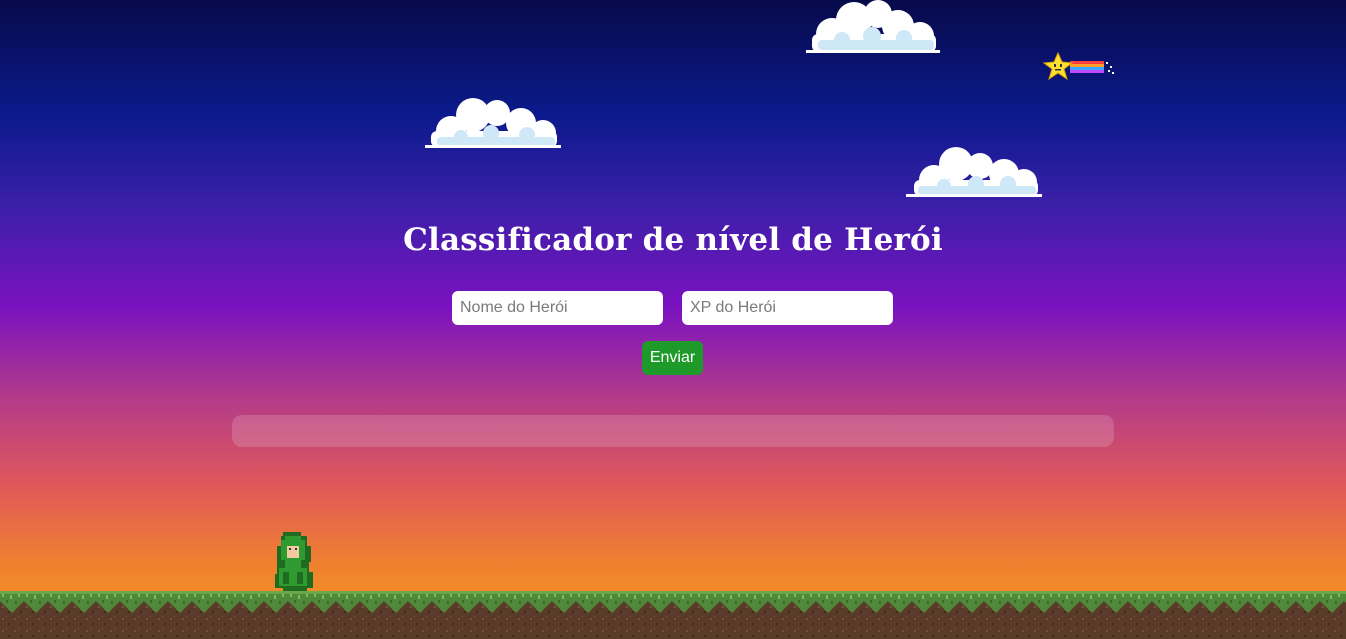 Image resolution: width=1346 pixels, height=639 pixels. Describe the element at coordinates (673, 615) in the screenshot. I see `grass-ground` at that location.